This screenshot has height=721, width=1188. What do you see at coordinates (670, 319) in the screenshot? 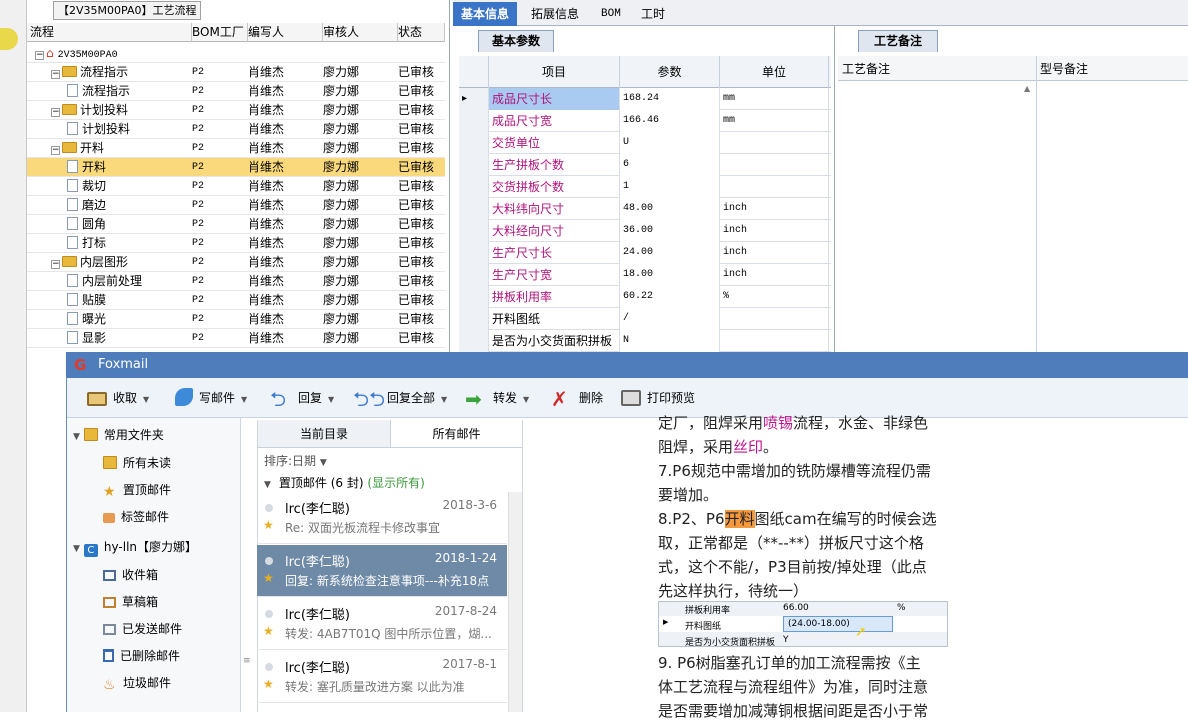
I see `param-value-cell: /` at bounding box center [670, 319].